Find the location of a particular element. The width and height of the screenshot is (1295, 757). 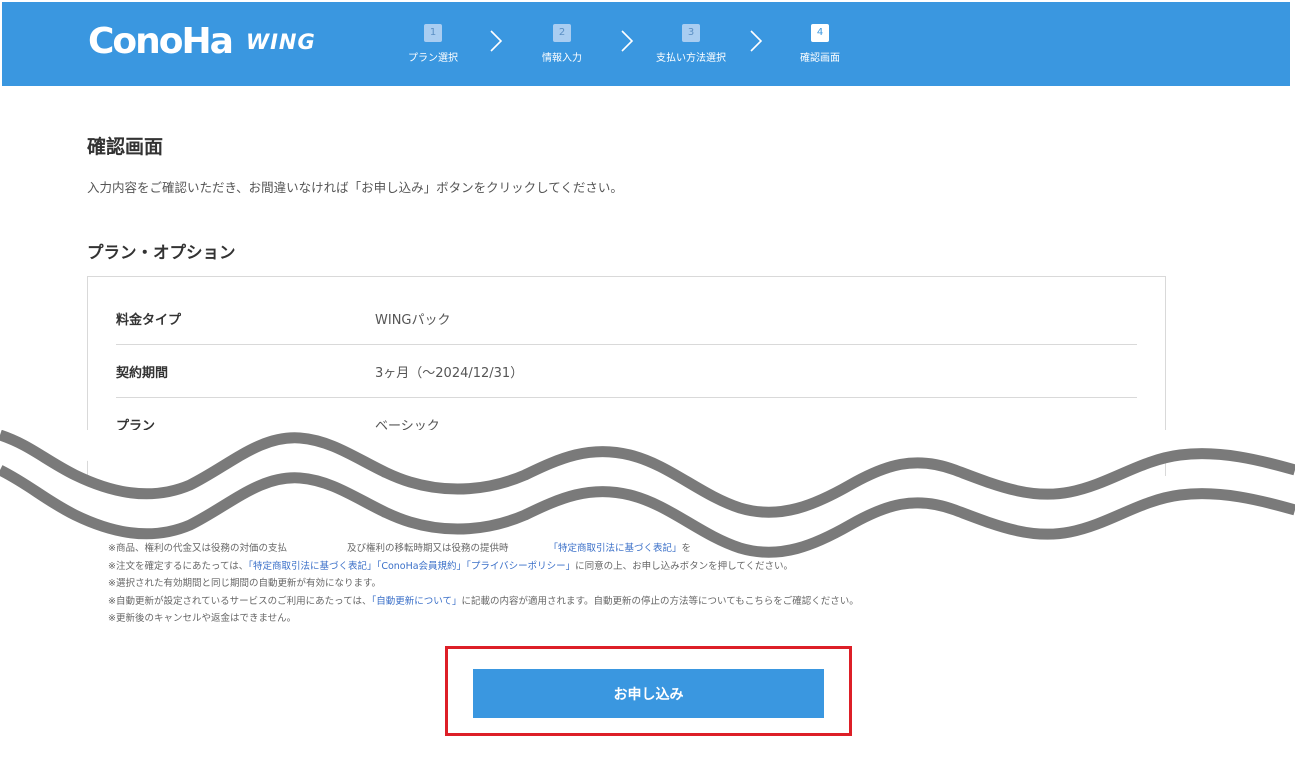

section-title-plan-options: プラン・オプション is located at coordinates (161, 252).